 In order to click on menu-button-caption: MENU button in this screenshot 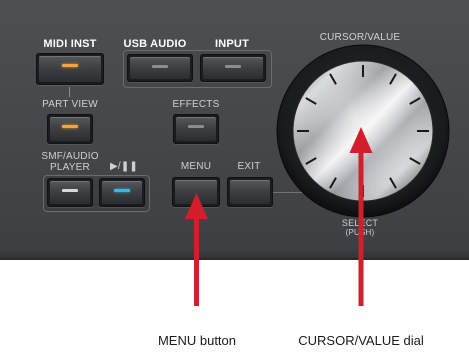, I will do `click(197, 340)`.